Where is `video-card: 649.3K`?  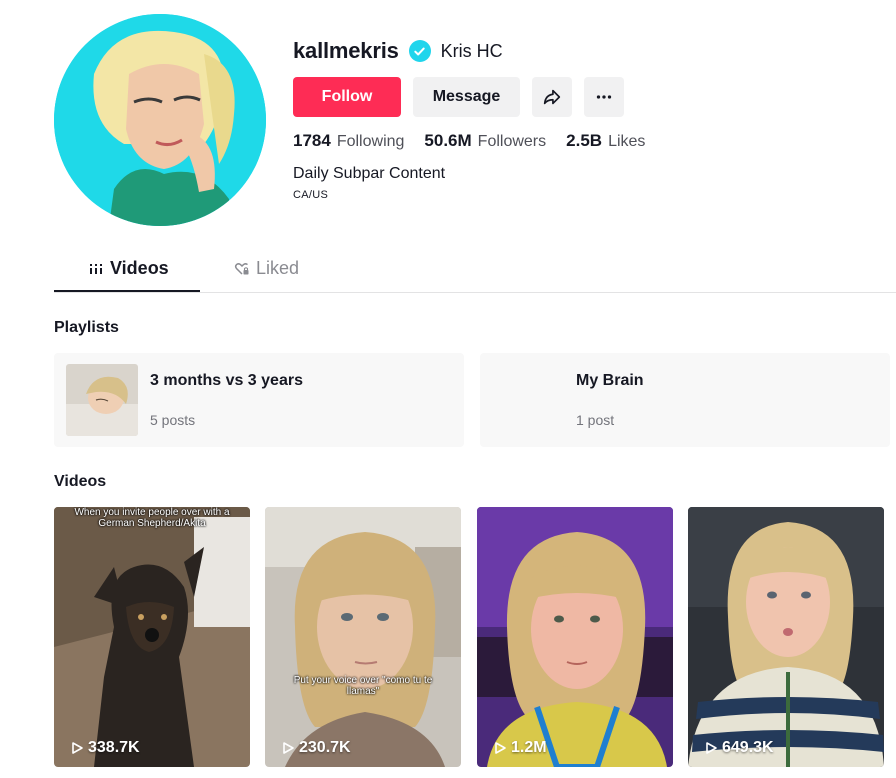 video-card: 649.3K is located at coordinates (786, 637).